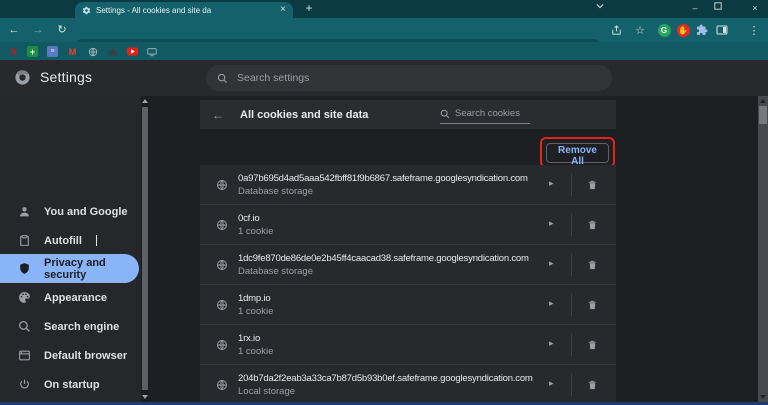 The width and height of the screenshot is (768, 405). I want to click on forward-icon: →, so click(38, 30).